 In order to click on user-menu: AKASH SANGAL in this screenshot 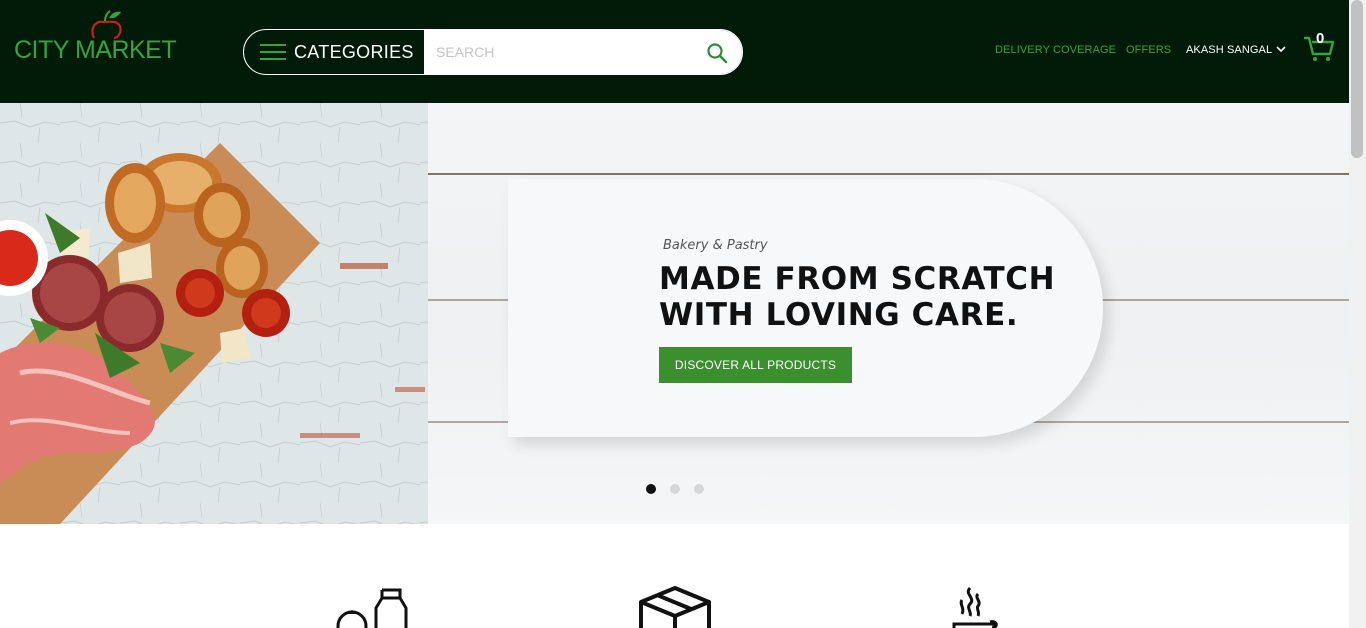, I will do `click(1236, 50)`.